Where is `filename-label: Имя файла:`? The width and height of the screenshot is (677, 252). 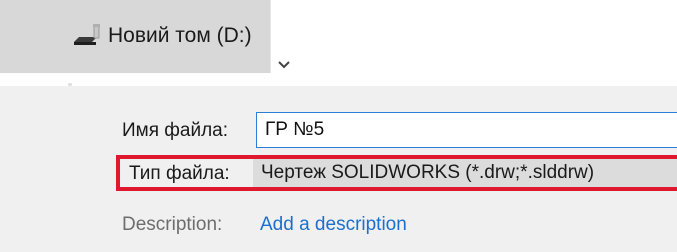 filename-label: Имя файла: is located at coordinates (175, 130).